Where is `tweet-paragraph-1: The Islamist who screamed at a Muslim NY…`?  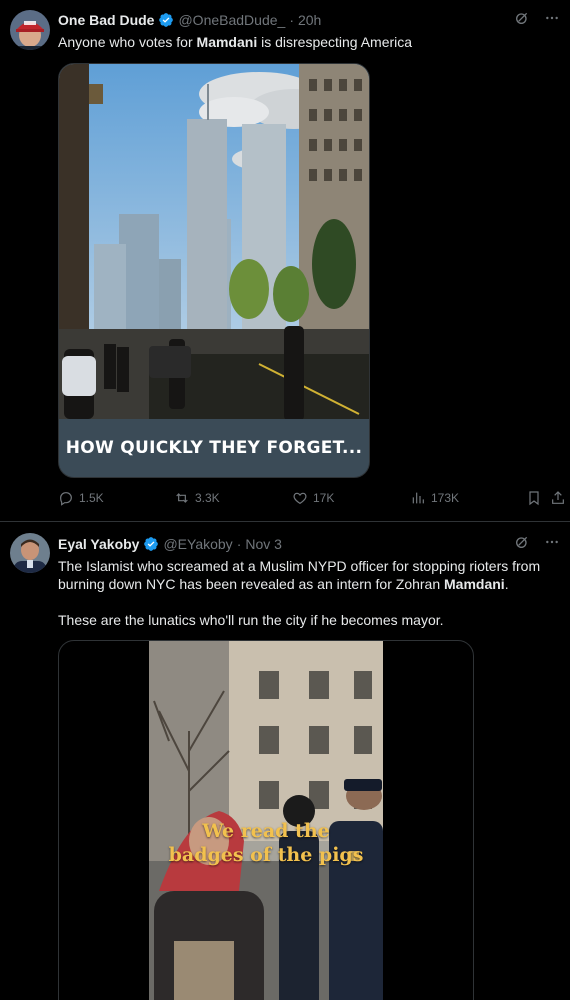 tweet-paragraph-1: The Islamist who screamed at a Muslim NY… is located at coordinates (307, 575).